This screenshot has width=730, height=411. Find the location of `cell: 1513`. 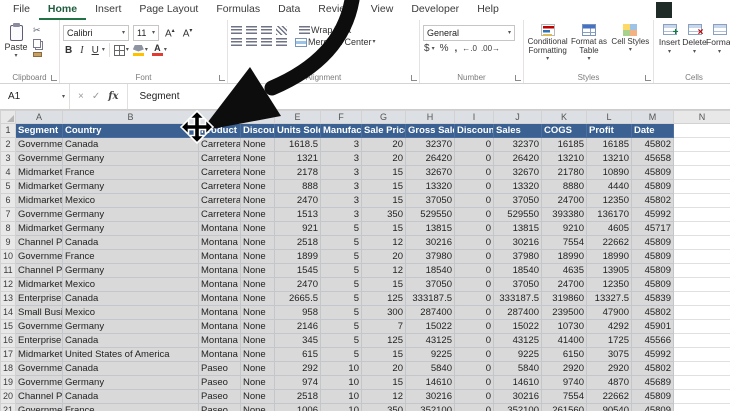

cell: 1513 is located at coordinates (297, 214).